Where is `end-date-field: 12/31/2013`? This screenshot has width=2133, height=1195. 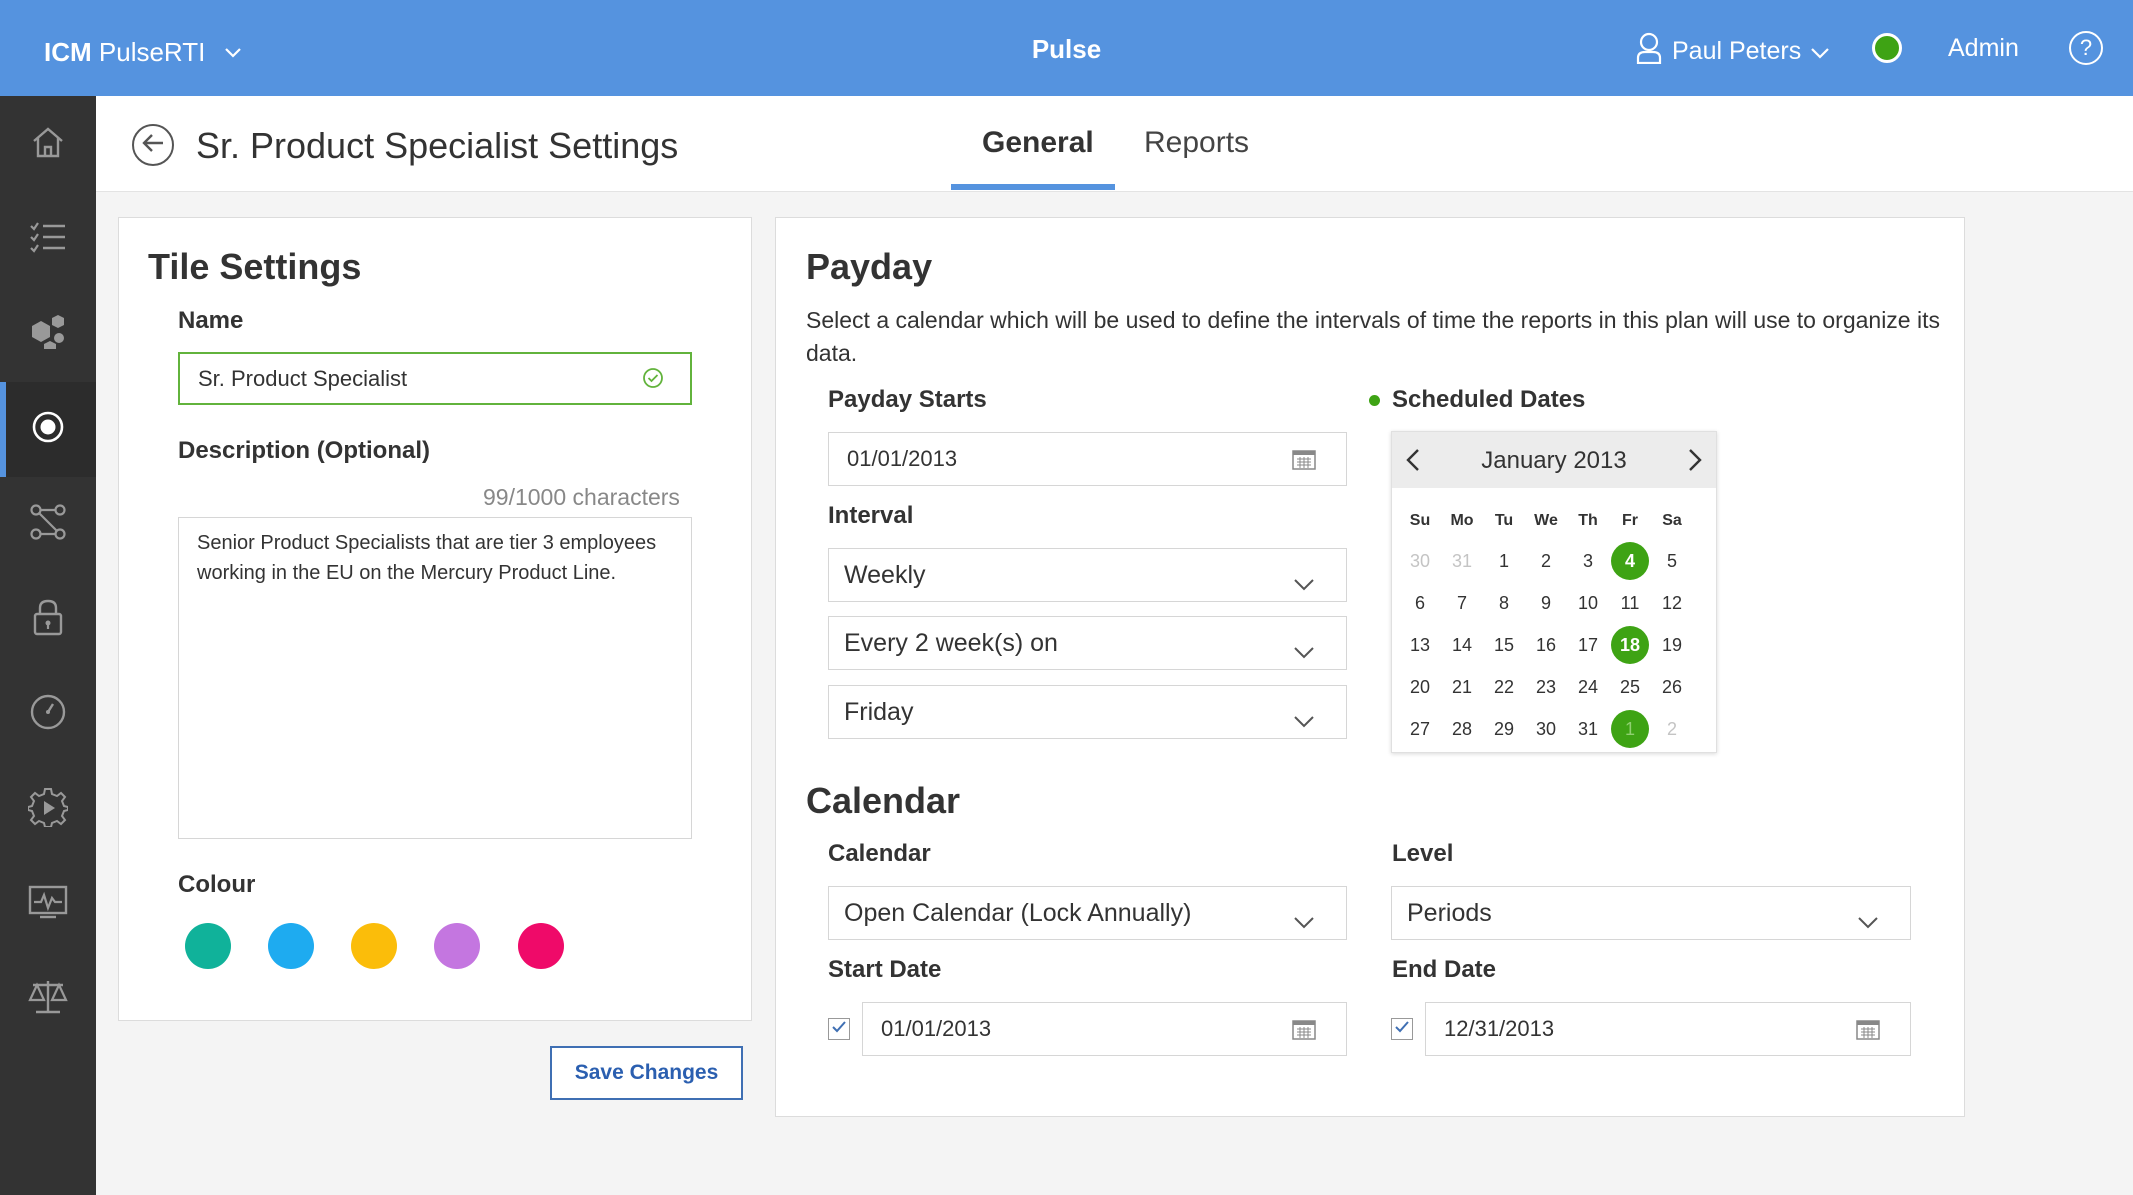
end-date-field: 12/31/2013 is located at coordinates (1668, 1029).